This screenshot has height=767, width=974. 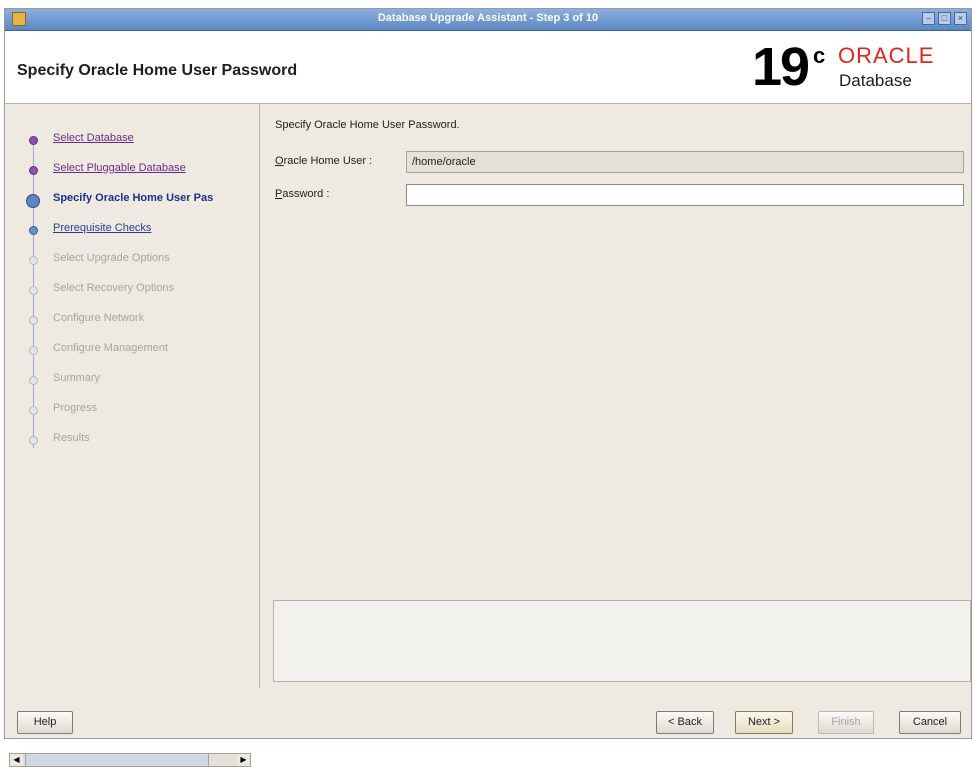 What do you see at coordinates (781, 67) in the screenshot?
I see `logo-version: 19` at bounding box center [781, 67].